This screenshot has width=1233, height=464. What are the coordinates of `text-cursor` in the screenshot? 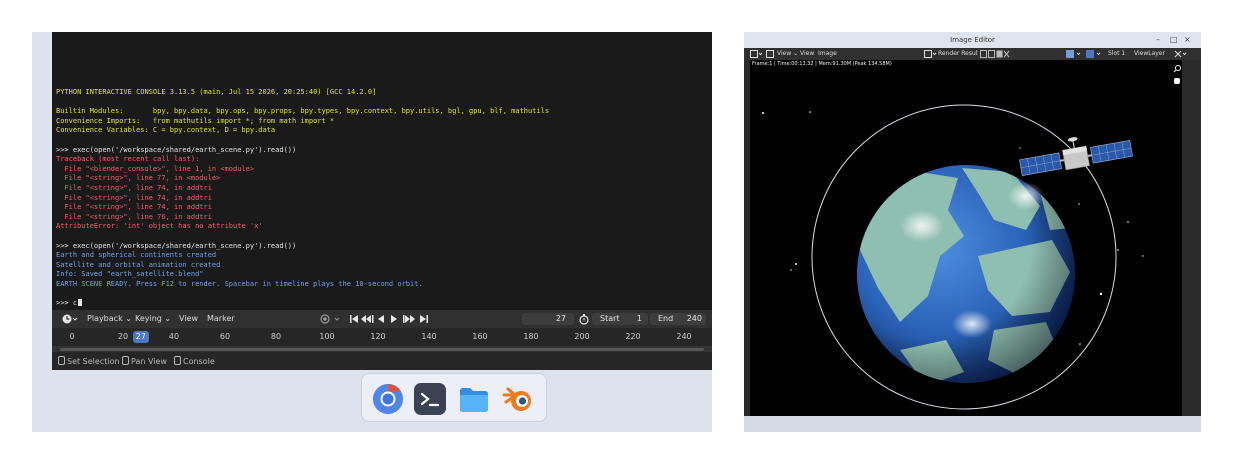 It's located at (80, 303).